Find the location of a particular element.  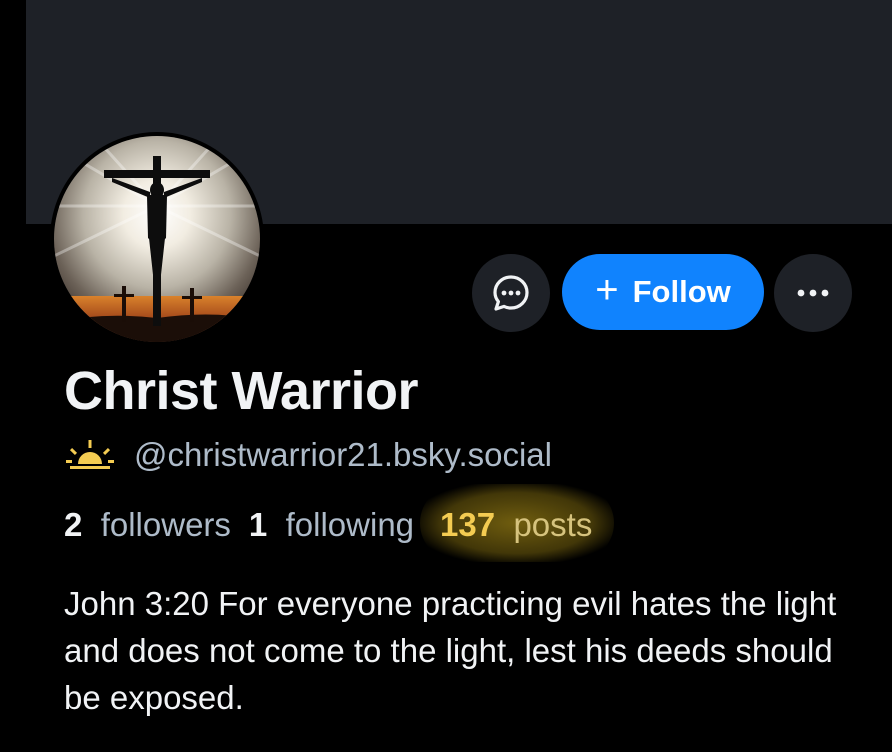

plus-icon: + is located at coordinates (607, 290).